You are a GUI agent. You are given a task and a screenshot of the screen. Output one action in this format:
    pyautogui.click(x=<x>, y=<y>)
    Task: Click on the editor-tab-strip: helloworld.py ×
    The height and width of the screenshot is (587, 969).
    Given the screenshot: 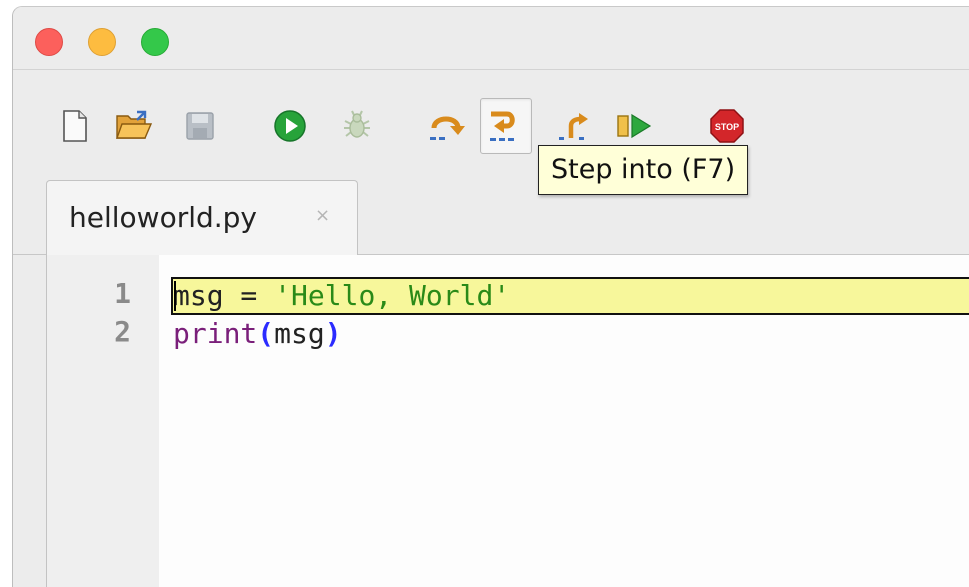 What is the action you would take?
    pyautogui.click(x=491, y=212)
    